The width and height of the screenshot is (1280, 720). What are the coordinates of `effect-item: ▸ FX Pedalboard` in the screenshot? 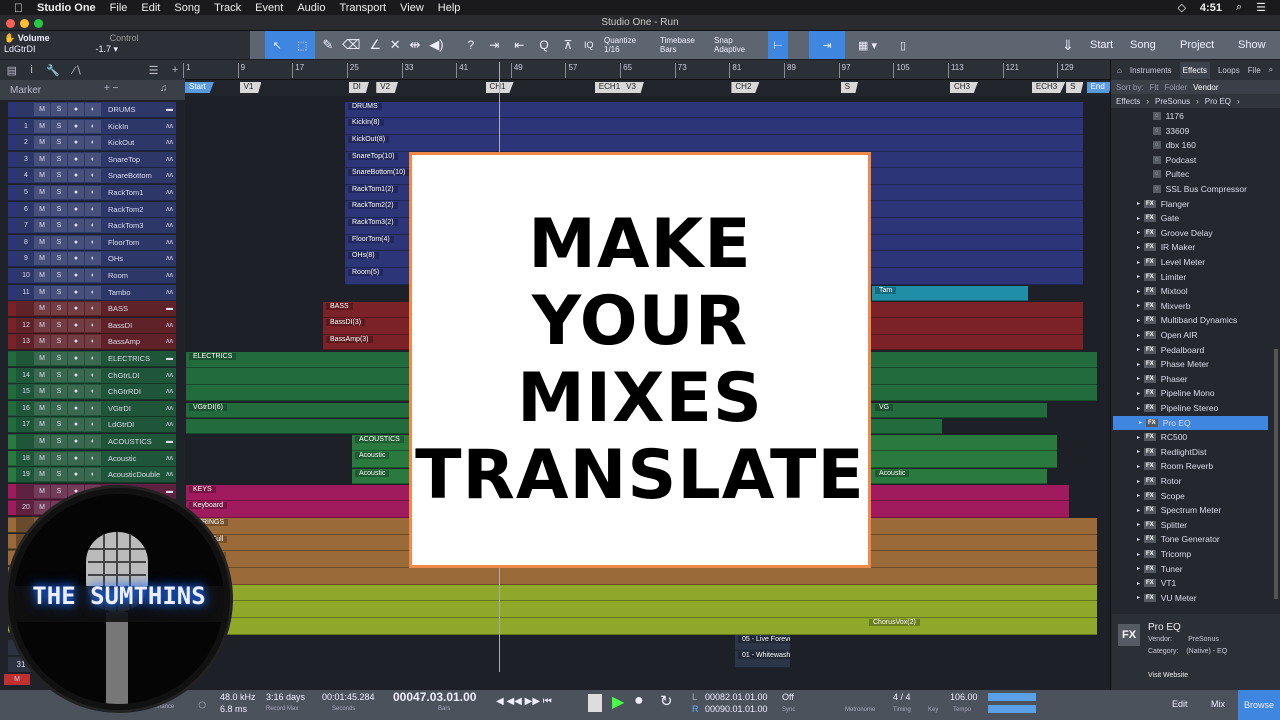 It's located at (1191, 350).